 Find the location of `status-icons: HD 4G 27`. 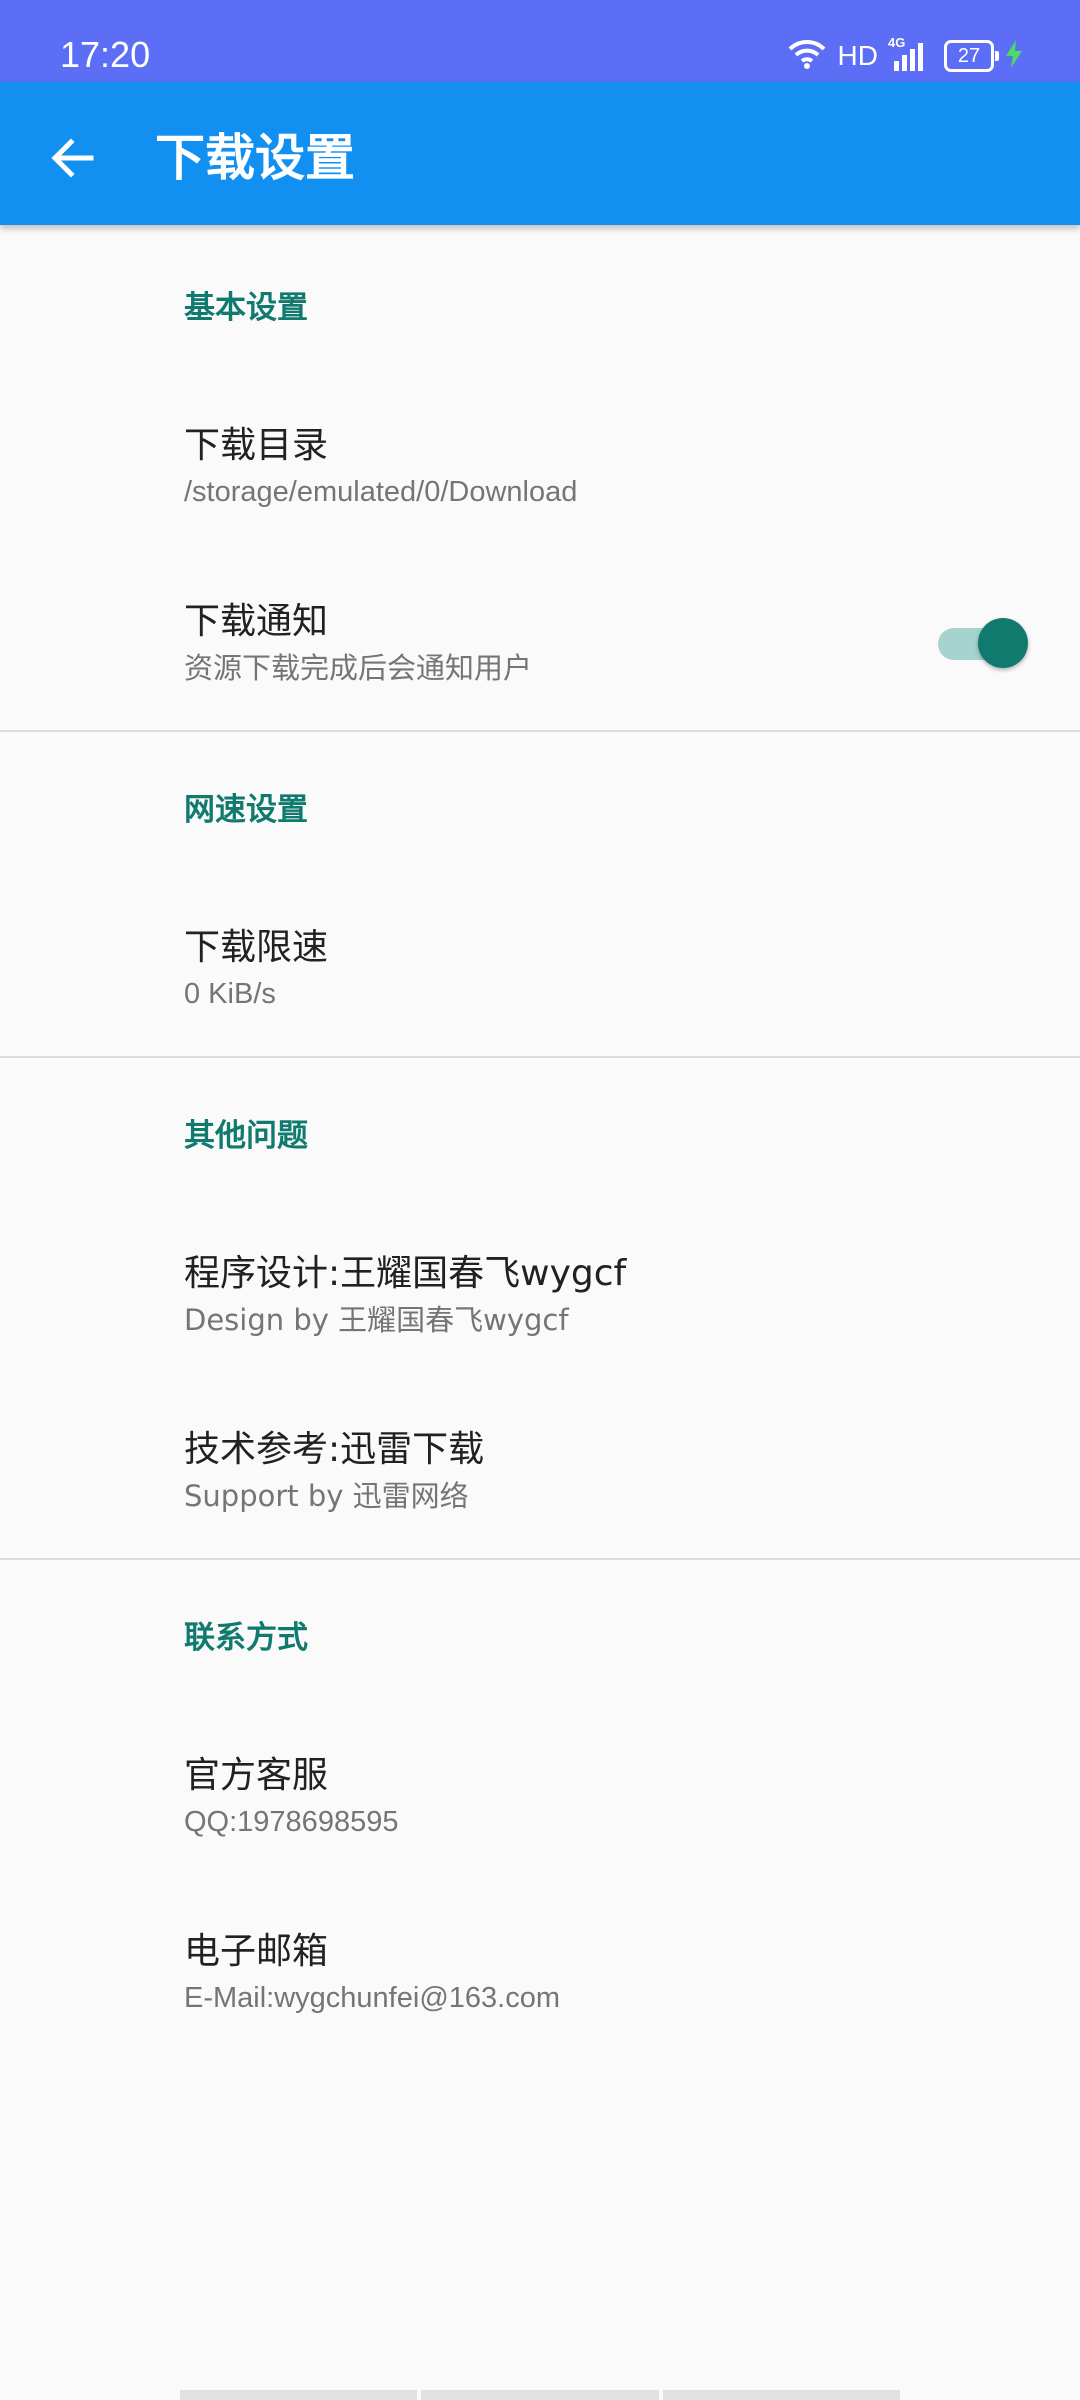

status-icons: HD 4G 27 is located at coordinates (905, 56).